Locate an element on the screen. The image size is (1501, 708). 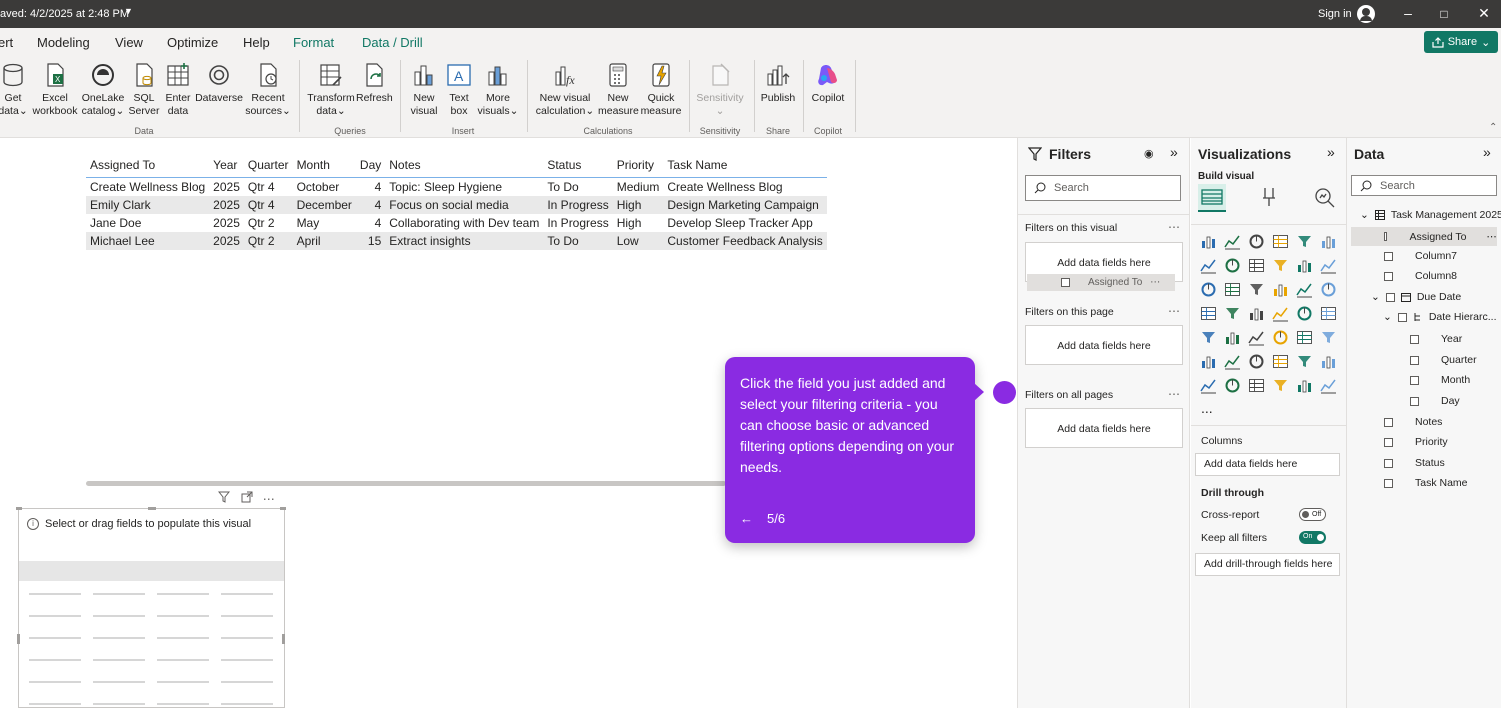
column-header: Year is located at coordinates (226, 166).